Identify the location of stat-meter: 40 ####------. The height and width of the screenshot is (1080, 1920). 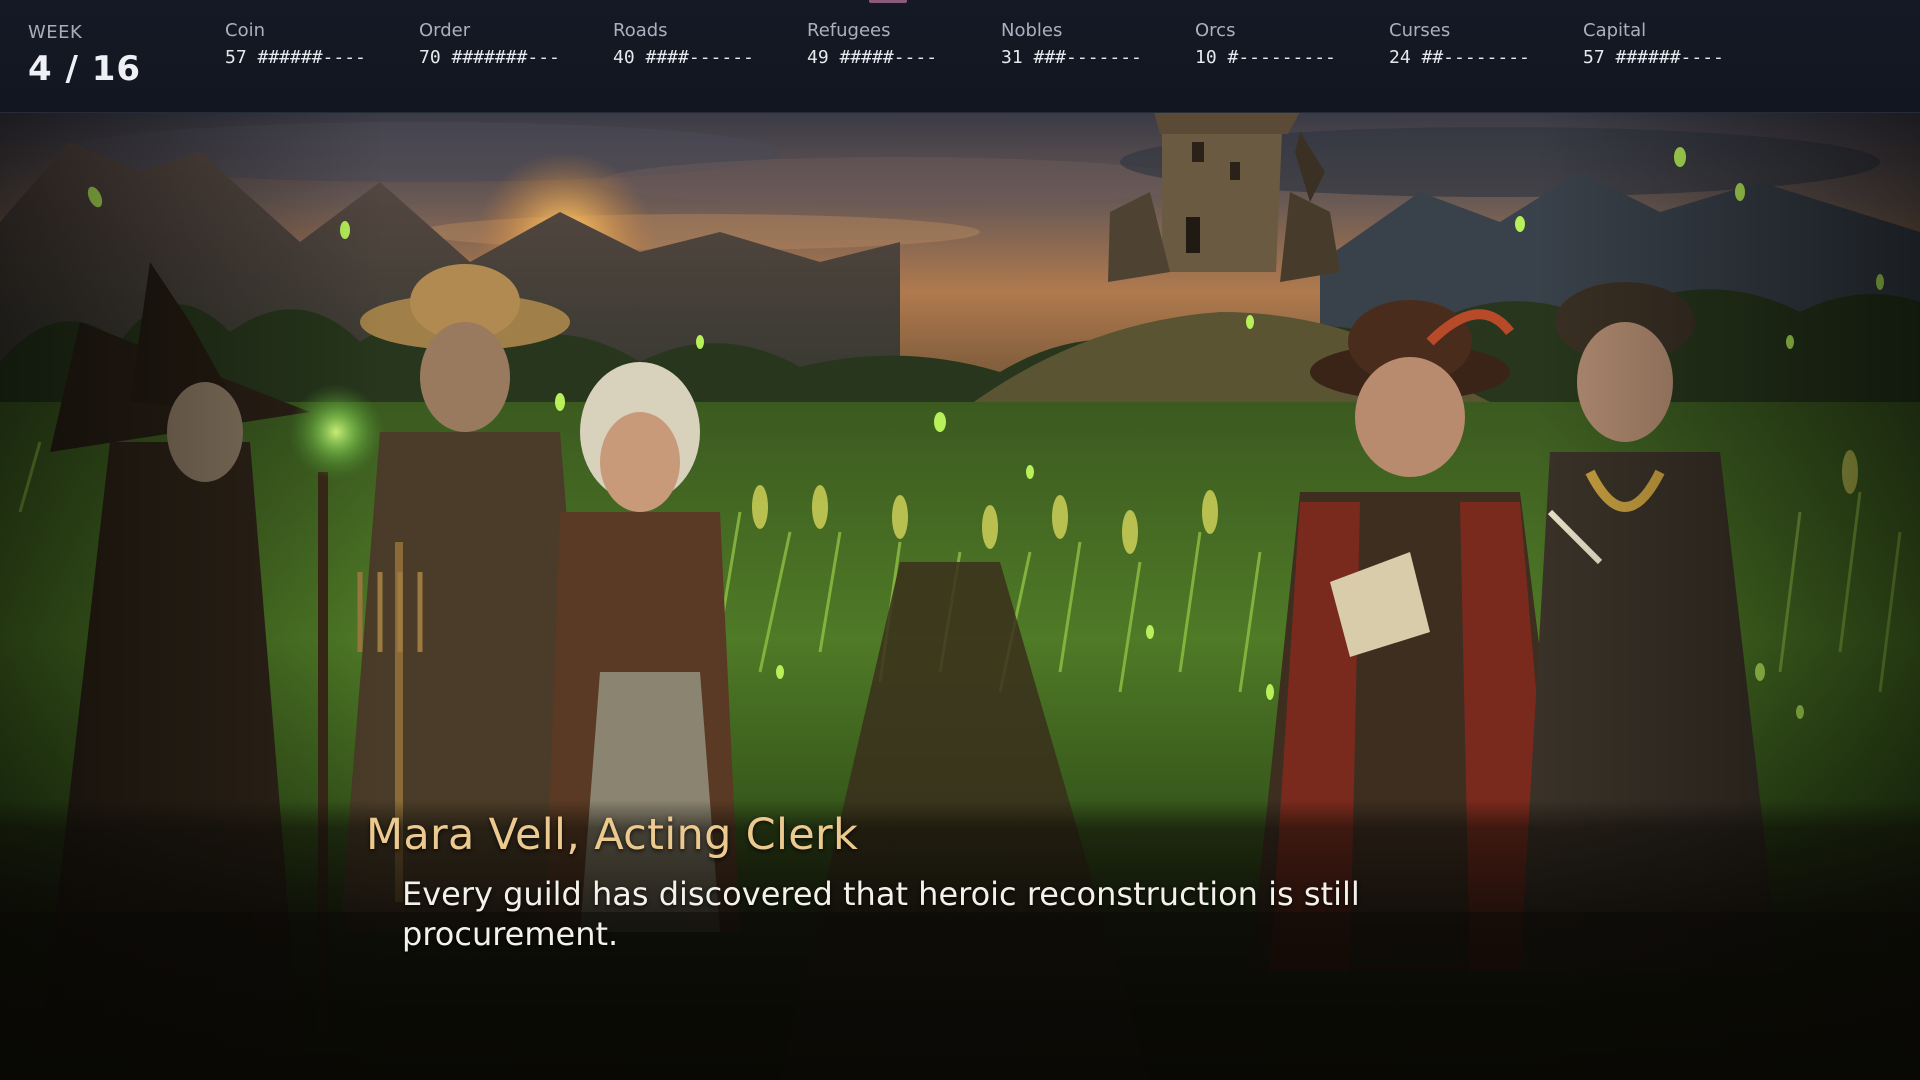
(683, 57).